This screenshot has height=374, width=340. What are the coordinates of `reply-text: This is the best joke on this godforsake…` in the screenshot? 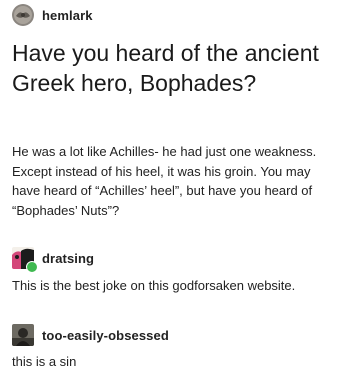 It's located at (154, 285).